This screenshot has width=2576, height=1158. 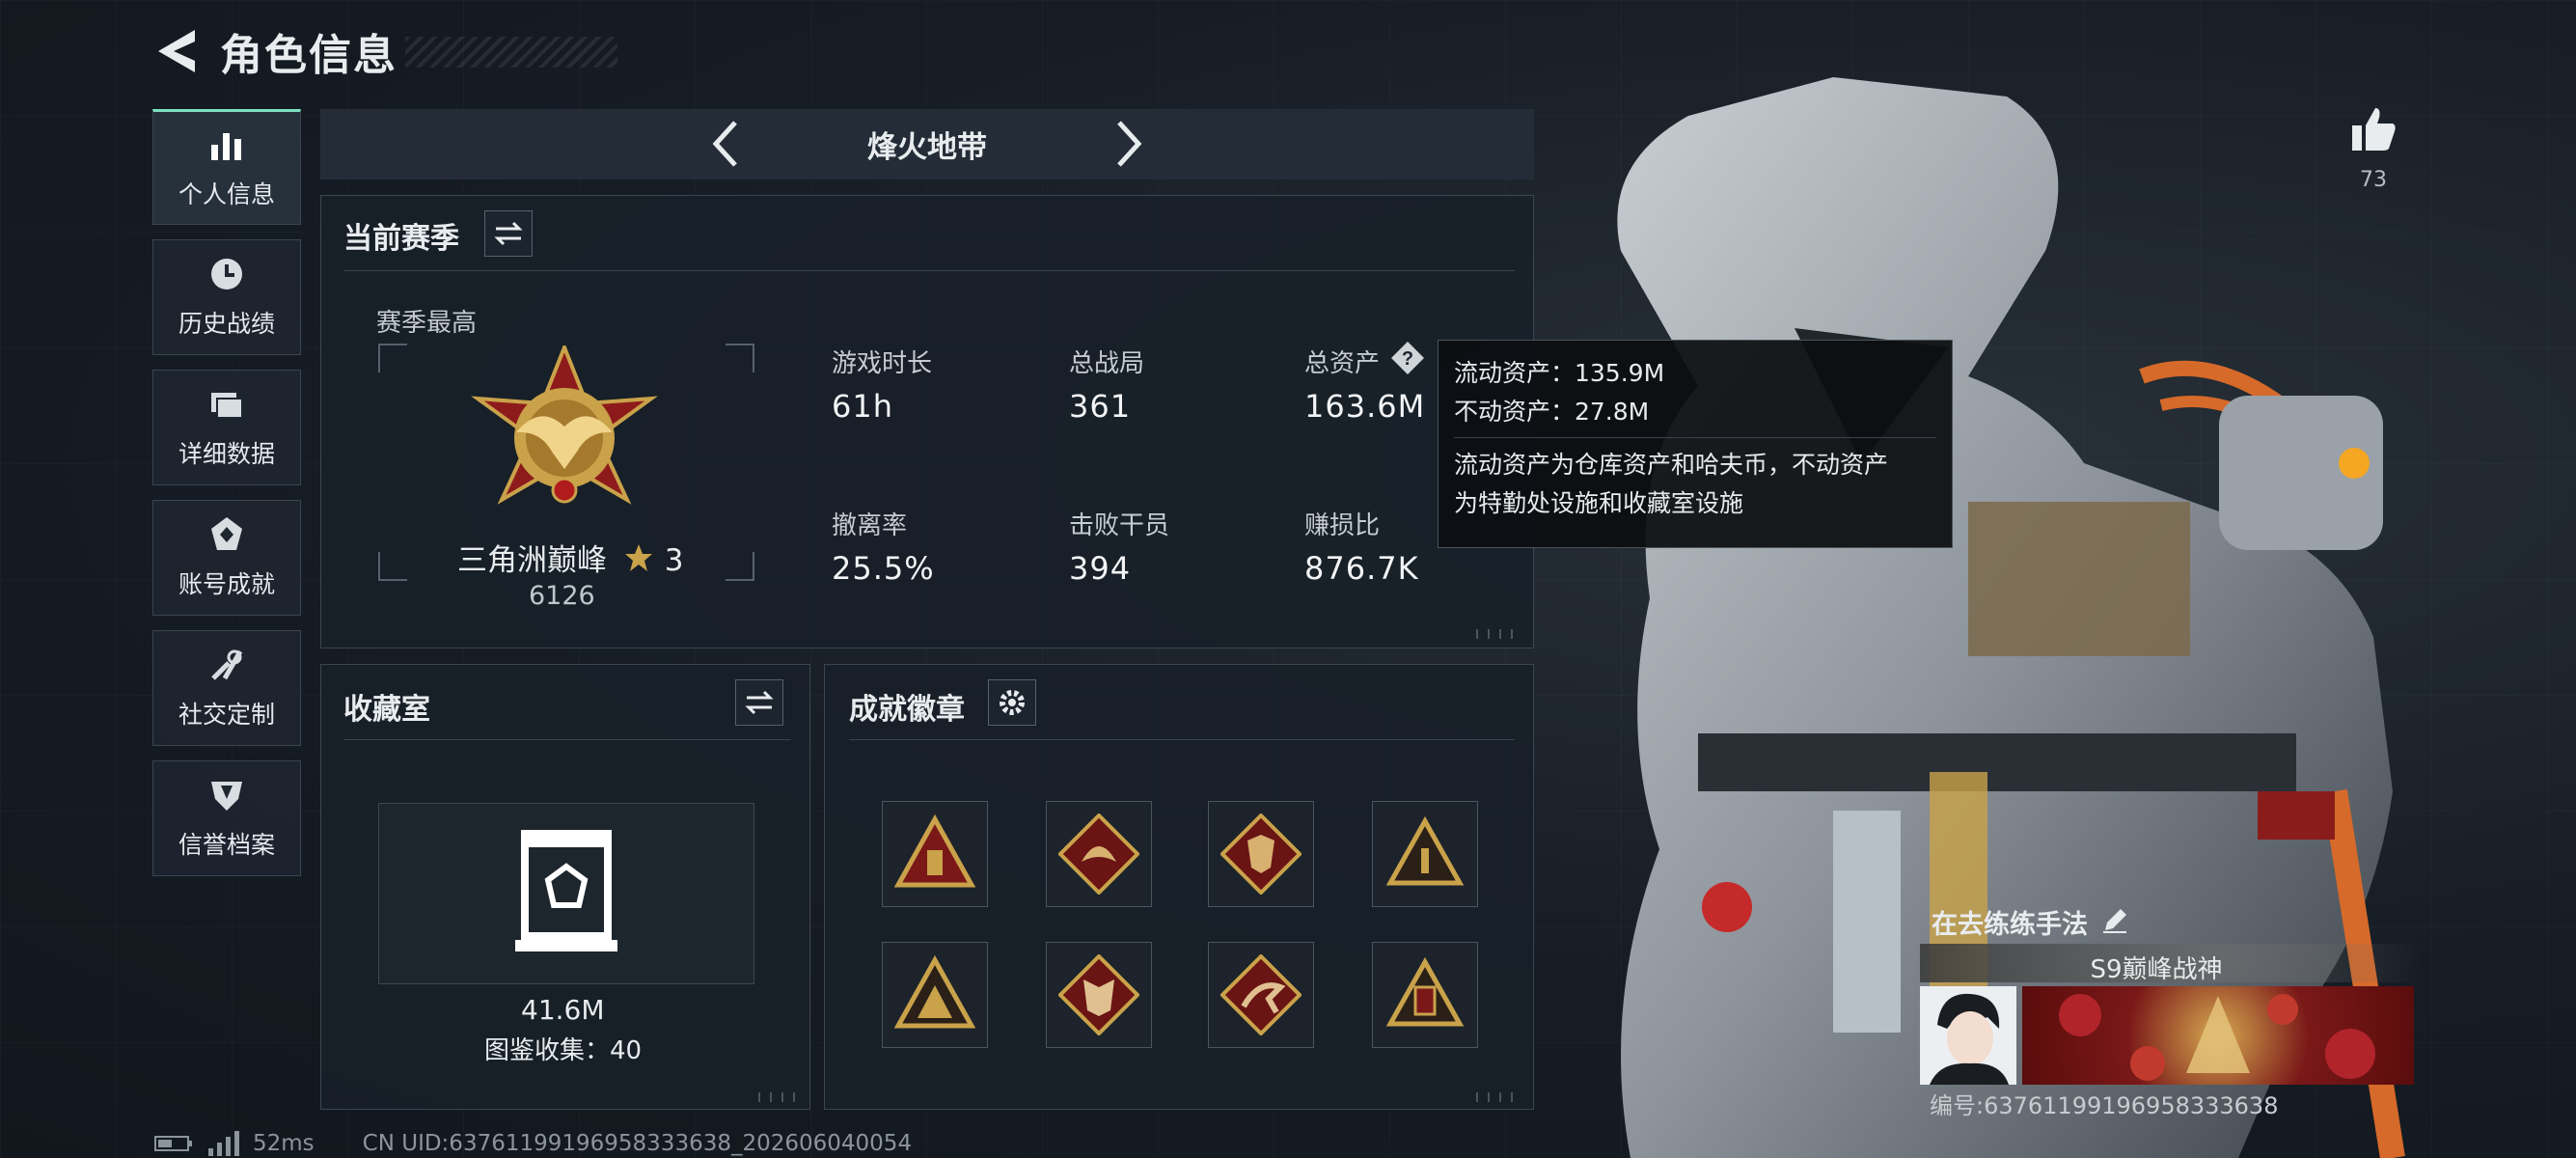 What do you see at coordinates (387, 710) in the screenshot?
I see `collection-title: 收藏室` at bounding box center [387, 710].